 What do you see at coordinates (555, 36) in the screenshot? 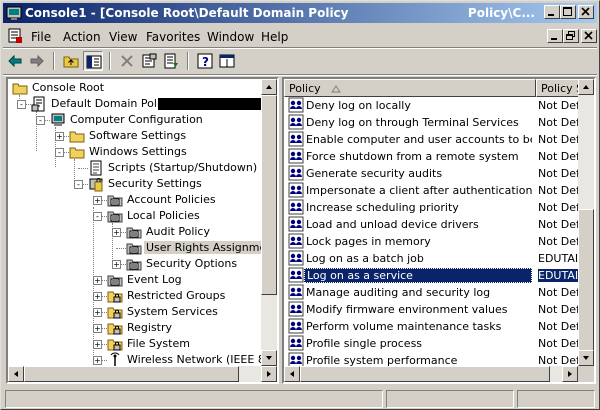
I see `child-minimize-button` at bounding box center [555, 36].